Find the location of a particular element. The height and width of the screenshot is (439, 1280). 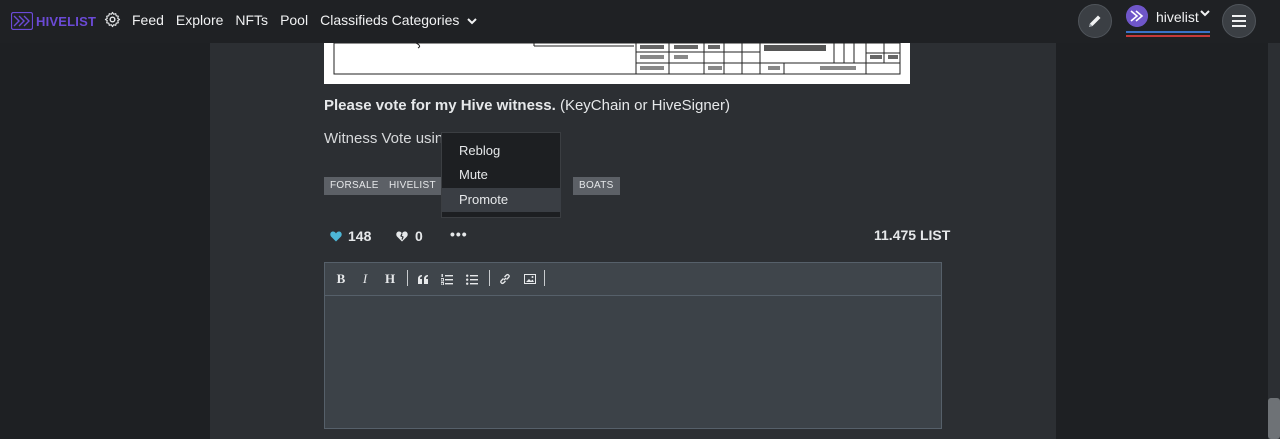

logo-text: HIVELIST is located at coordinates (66, 21).